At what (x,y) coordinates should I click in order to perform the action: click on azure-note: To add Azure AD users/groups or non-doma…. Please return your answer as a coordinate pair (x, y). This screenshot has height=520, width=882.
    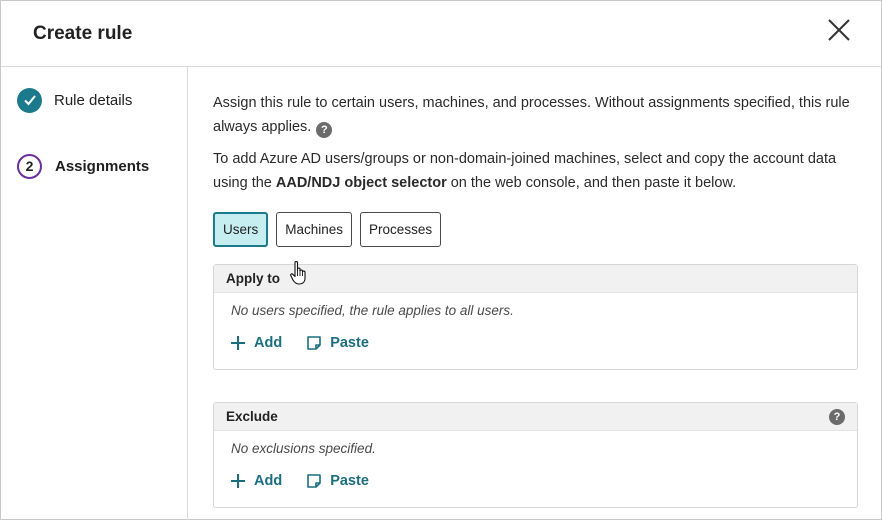
    Looking at the image, I should click on (538, 171).